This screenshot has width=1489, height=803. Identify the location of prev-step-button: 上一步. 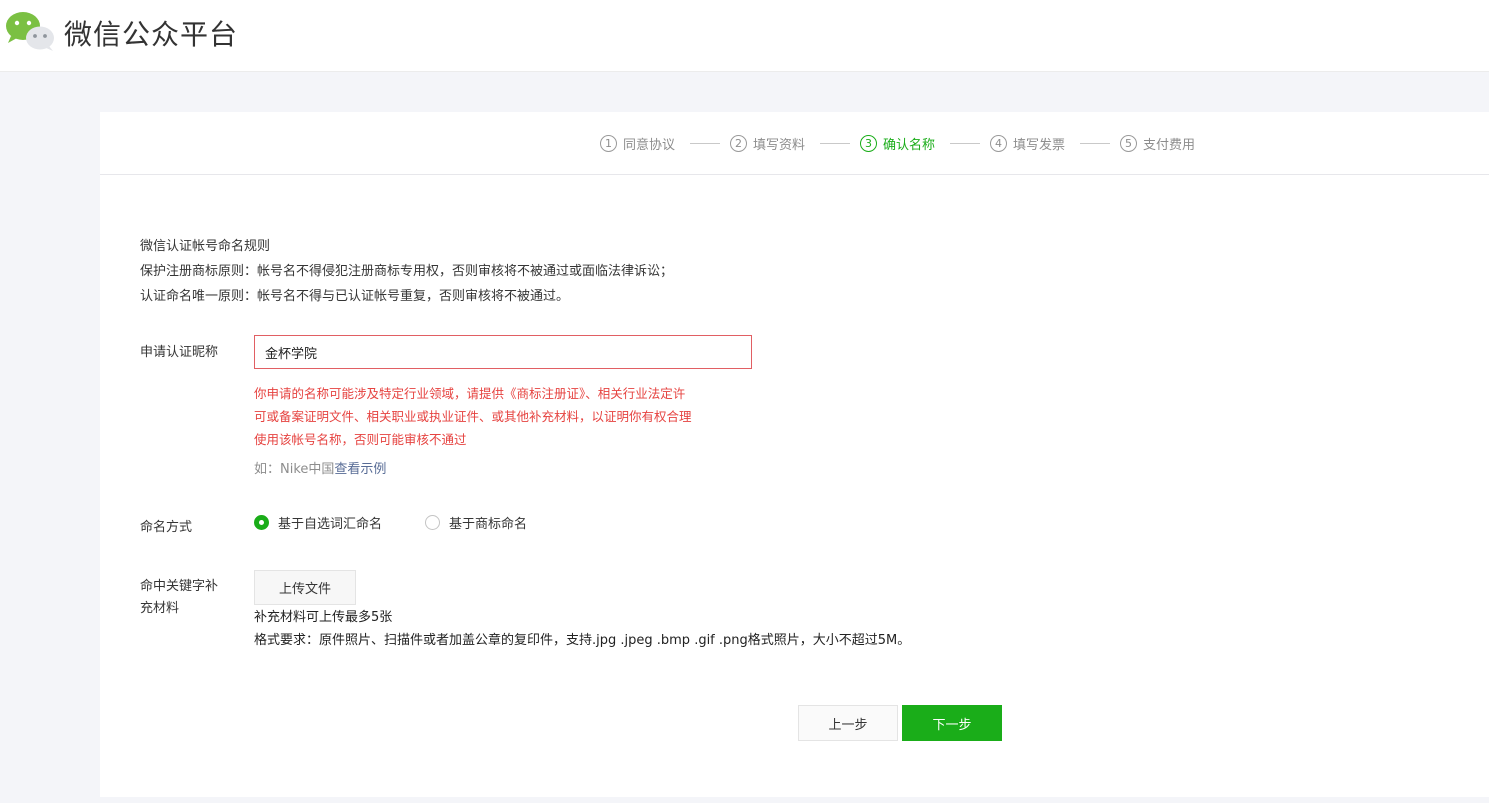
(848, 723).